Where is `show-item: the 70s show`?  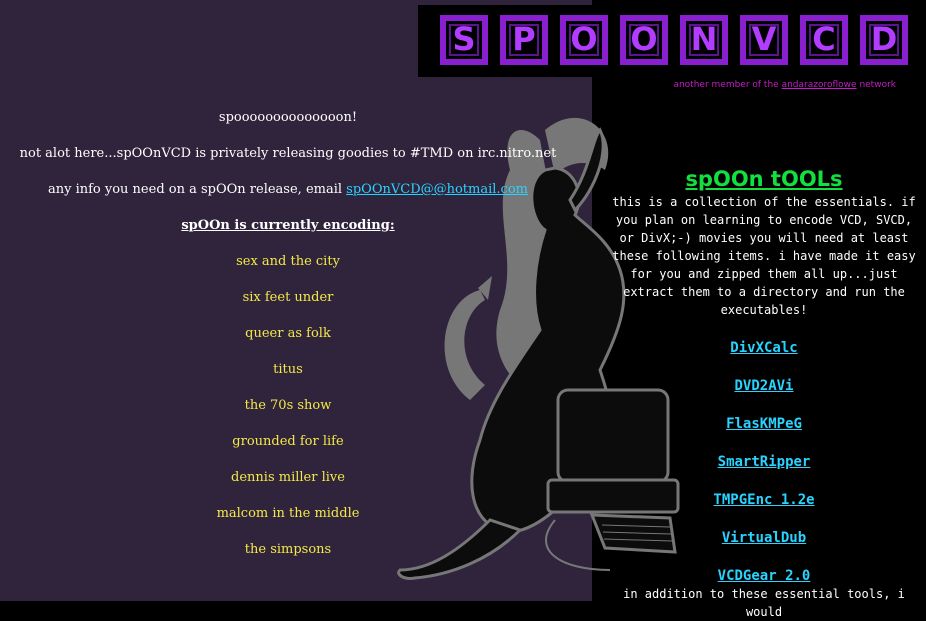
show-item: the 70s show is located at coordinates (288, 405).